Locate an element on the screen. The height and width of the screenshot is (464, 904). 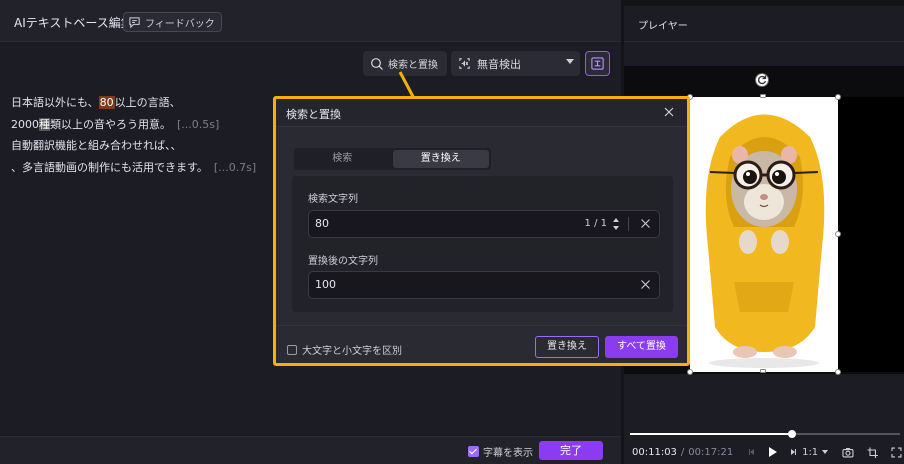
search-replace-label: 検索と置換 is located at coordinates (413, 65).